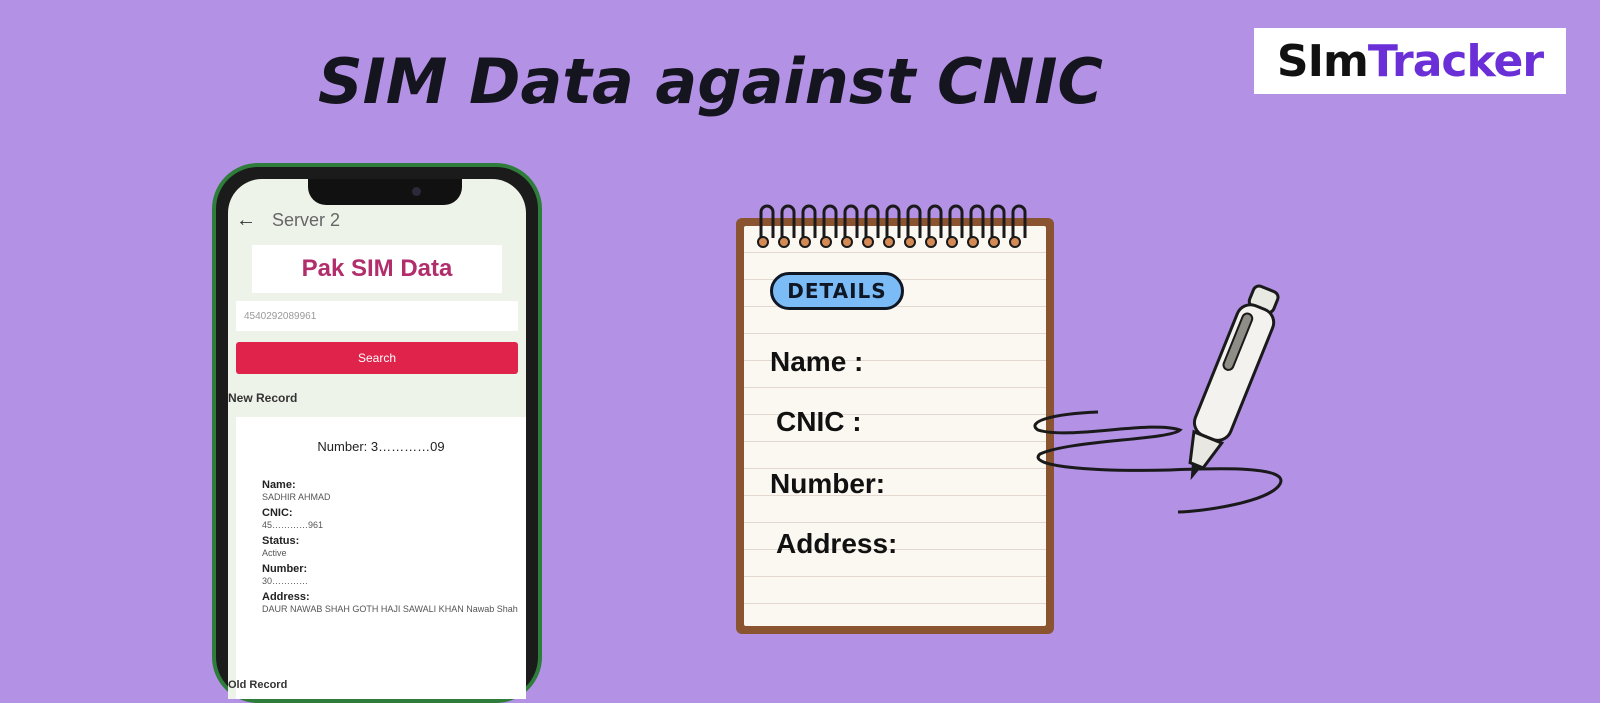 Image resolution: width=1600 pixels, height=703 pixels. Describe the element at coordinates (837, 543) in the screenshot. I see `notepad-address-label: Address:` at that location.